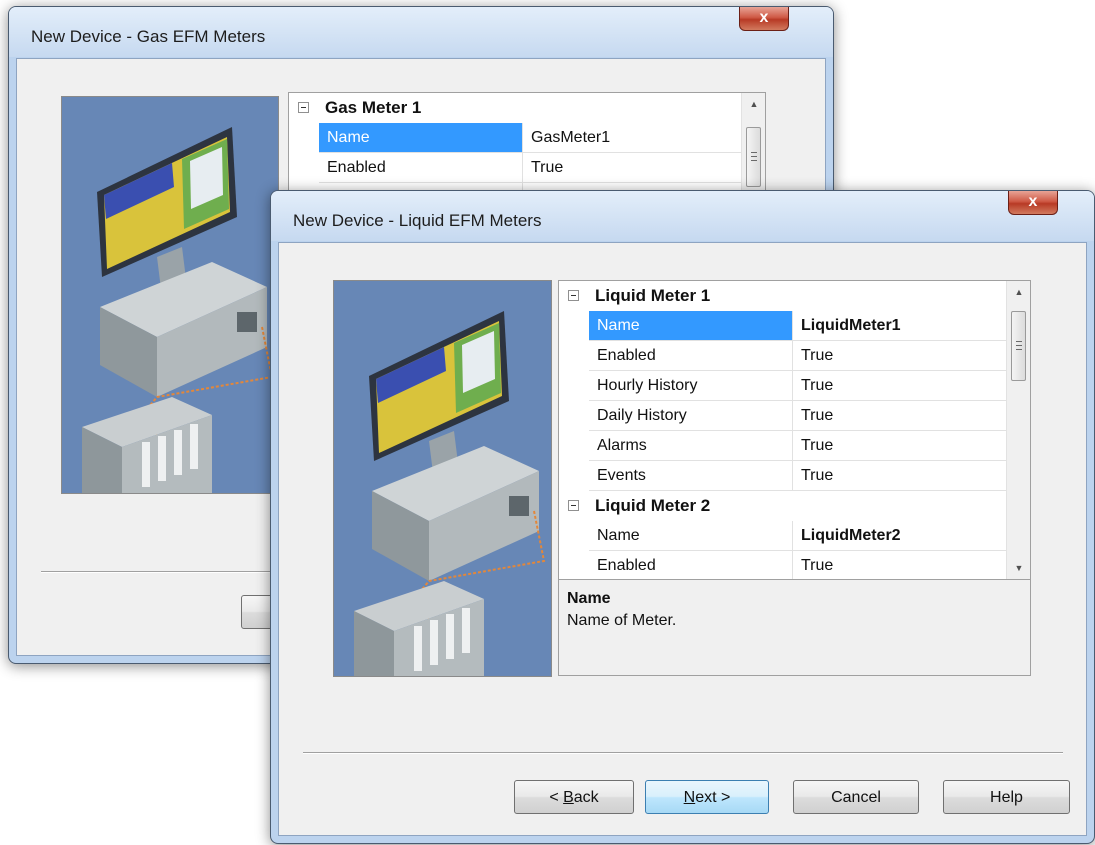  Describe the element at coordinates (707, 797) in the screenshot. I see `next-button: Next >` at that location.